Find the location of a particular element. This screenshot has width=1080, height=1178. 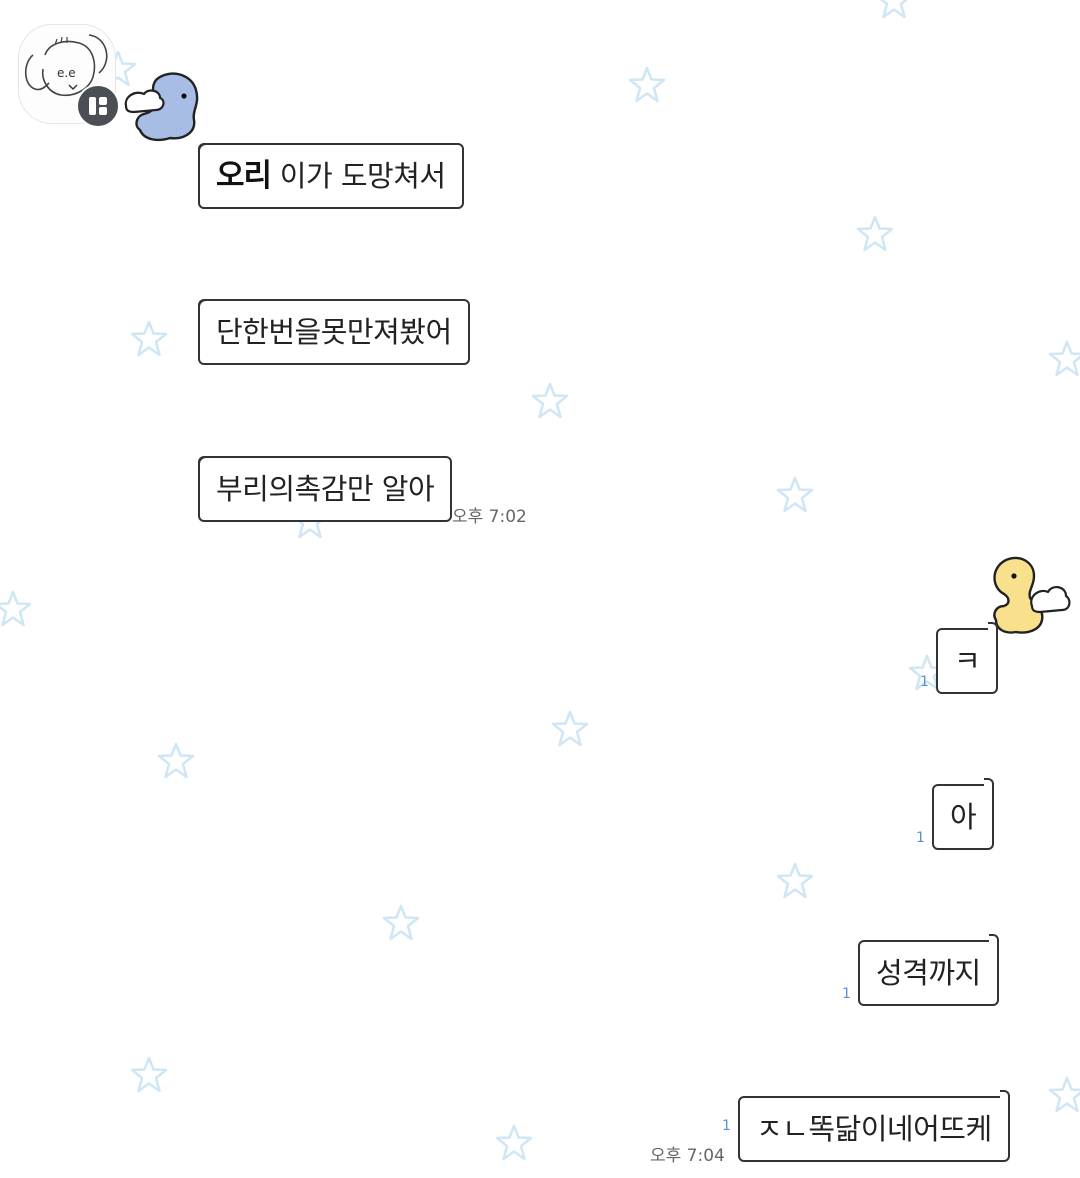

message-text: 성격까지 is located at coordinates (928, 973).